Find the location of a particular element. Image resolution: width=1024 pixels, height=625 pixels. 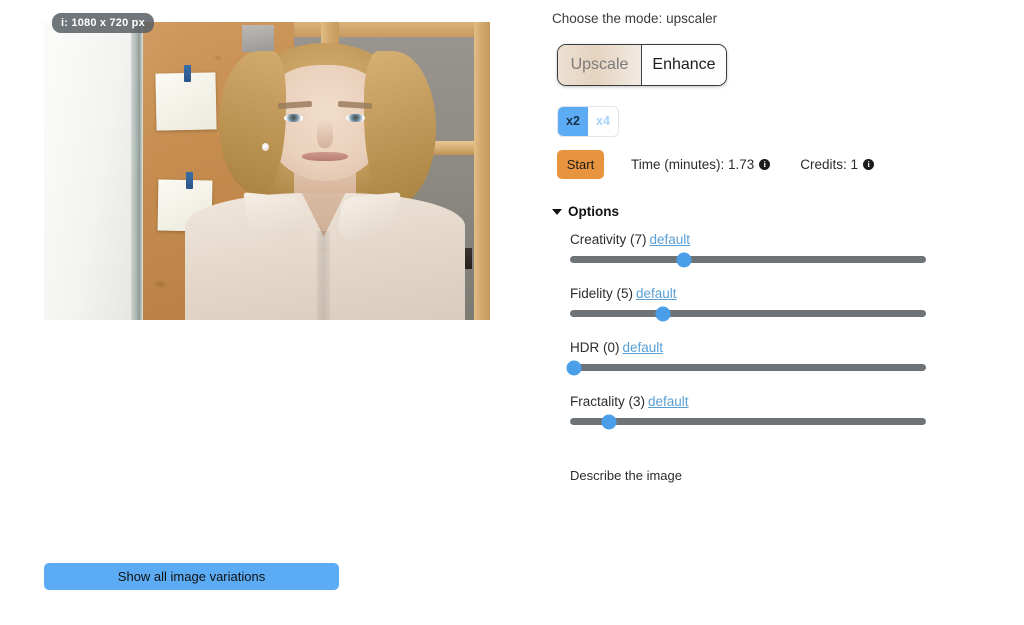

image-size-badge: i: 1080 x 720 px is located at coordinates (103, 23).